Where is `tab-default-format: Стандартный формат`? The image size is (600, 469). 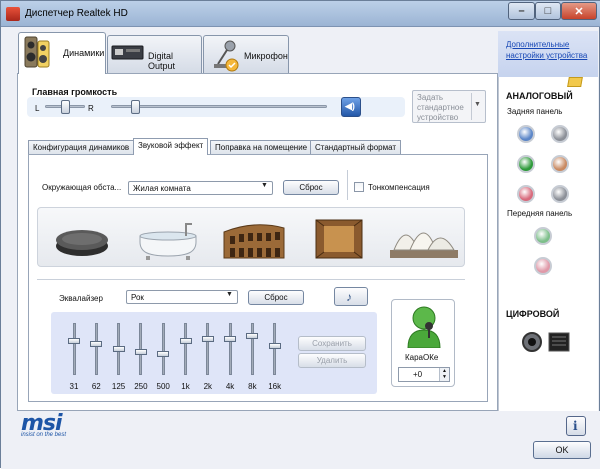
tab-default-format: Стандартный формат is located at coordinates (356, 147).